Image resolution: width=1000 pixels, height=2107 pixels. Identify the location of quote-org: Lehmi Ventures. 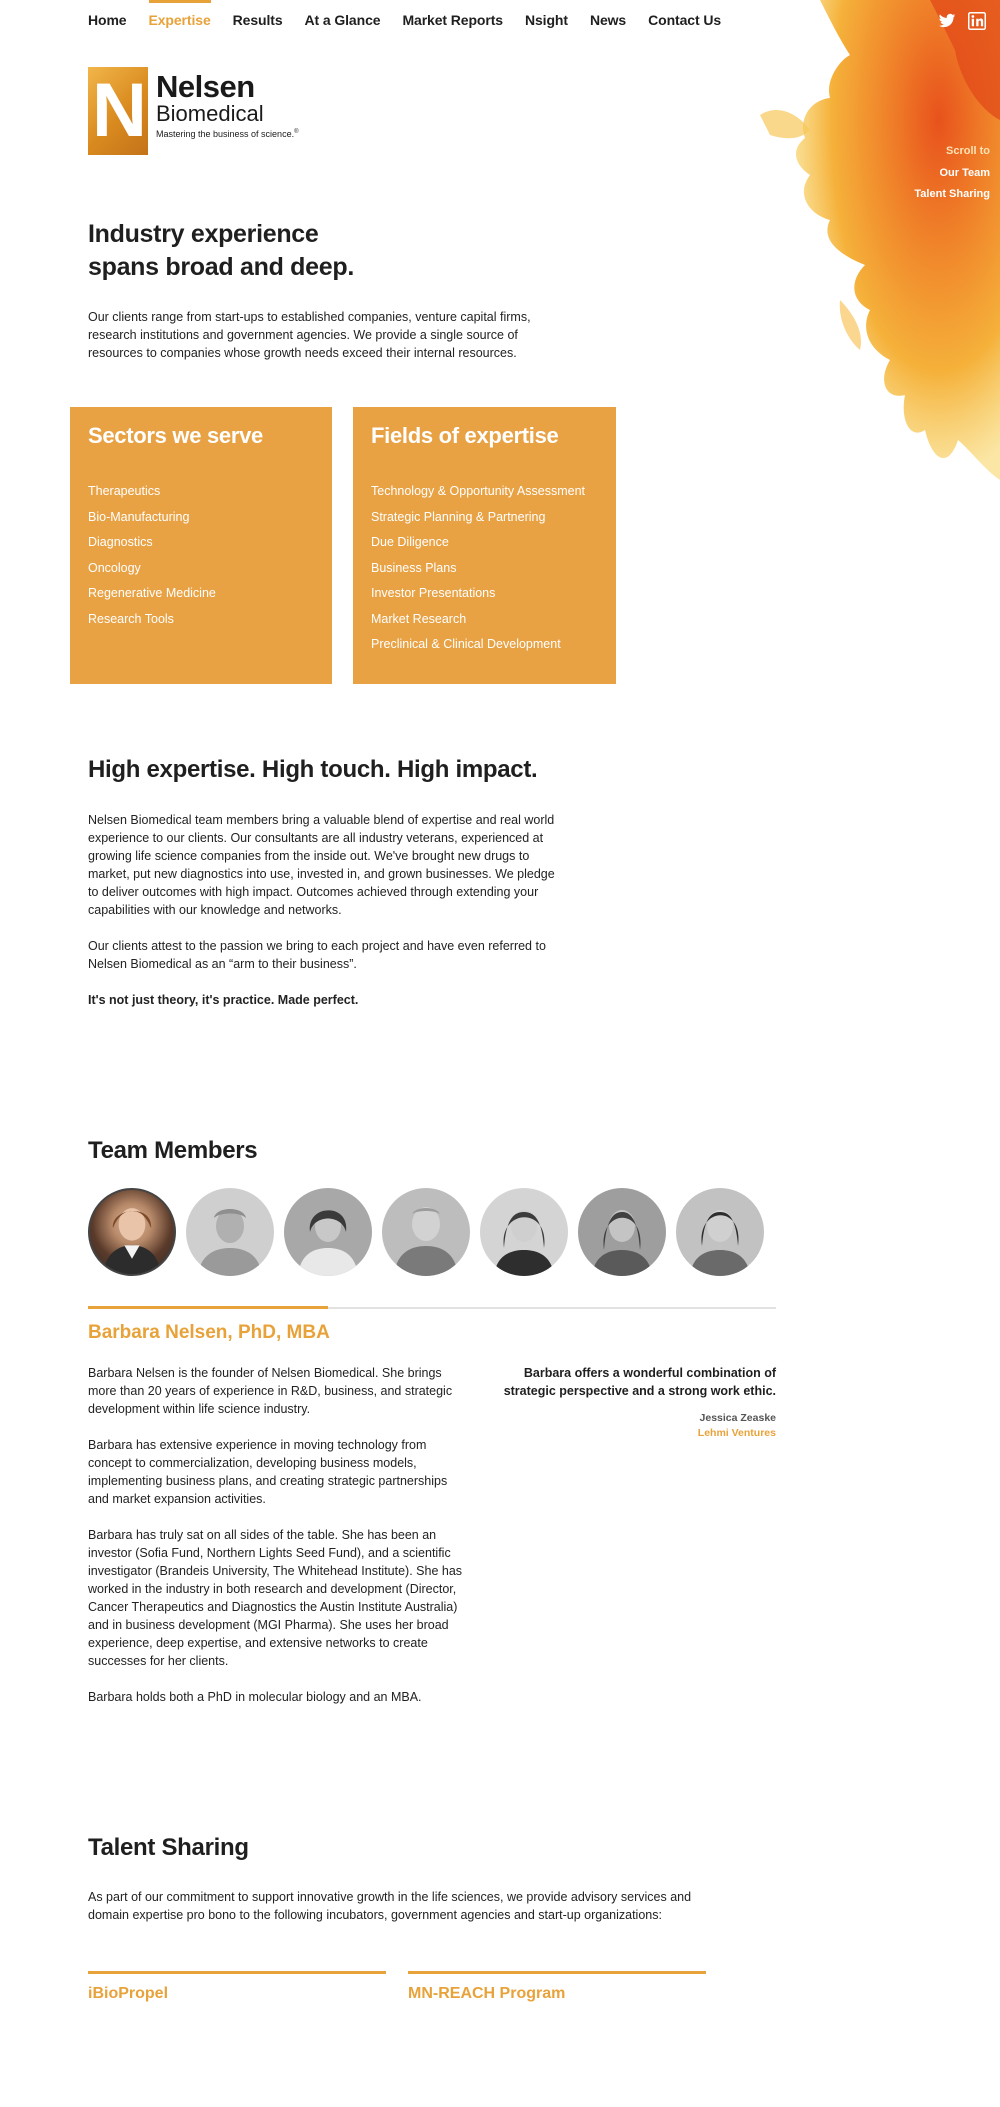
(736, 1433).